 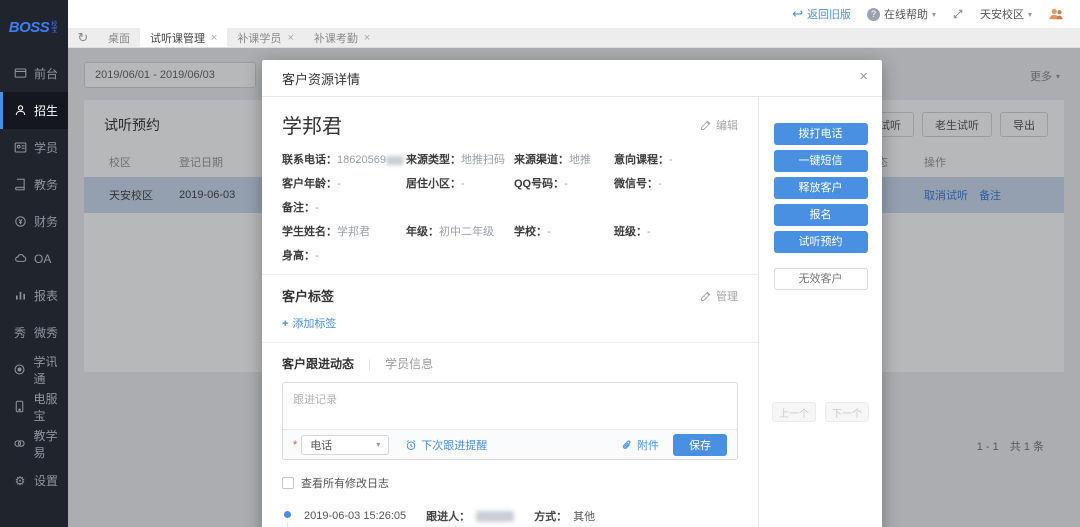 What do you see at coordinates (20, 259) in the screenshot?
I see `cloud-icon` at bounding box center [20, 259].